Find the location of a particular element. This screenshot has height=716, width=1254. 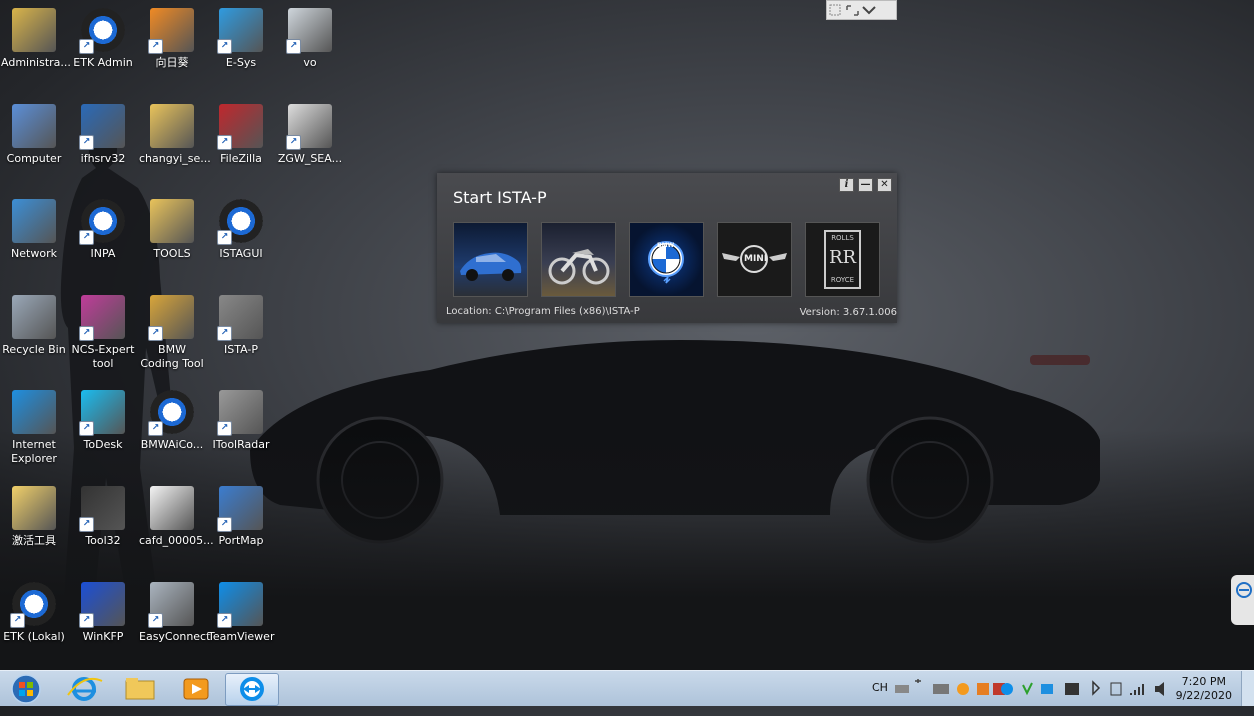

desktop-icon-label: ETK Admin is located at coordinates (103, 62).